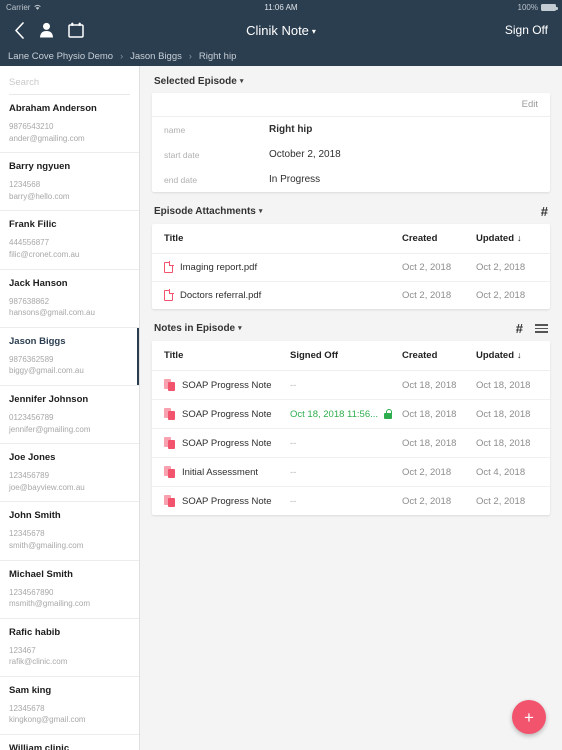 Image resolution: width=562 pixels, height=750 pixels. Describe the element at coordinates (47, 487) in the screenshot. I see `patient-email: joe@bayview.com.au` at that location.